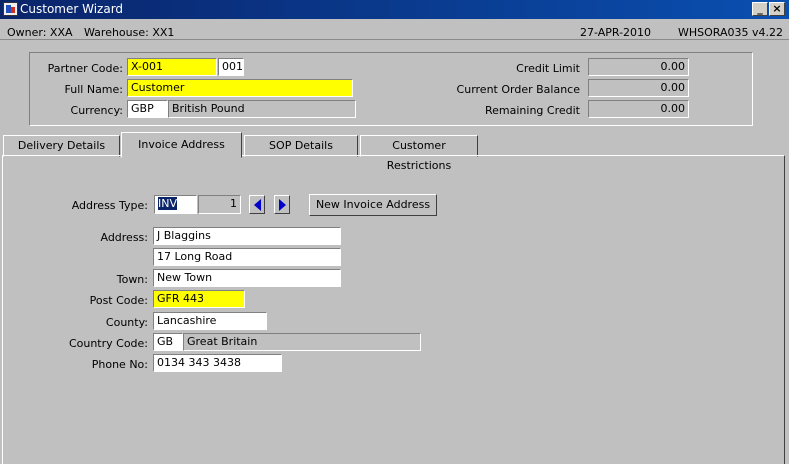 This screenshot has height=464, width=789. Describe the element at coordinates (119, 364) in the screenshot. I see `phone-label: Phone No:` at that location.